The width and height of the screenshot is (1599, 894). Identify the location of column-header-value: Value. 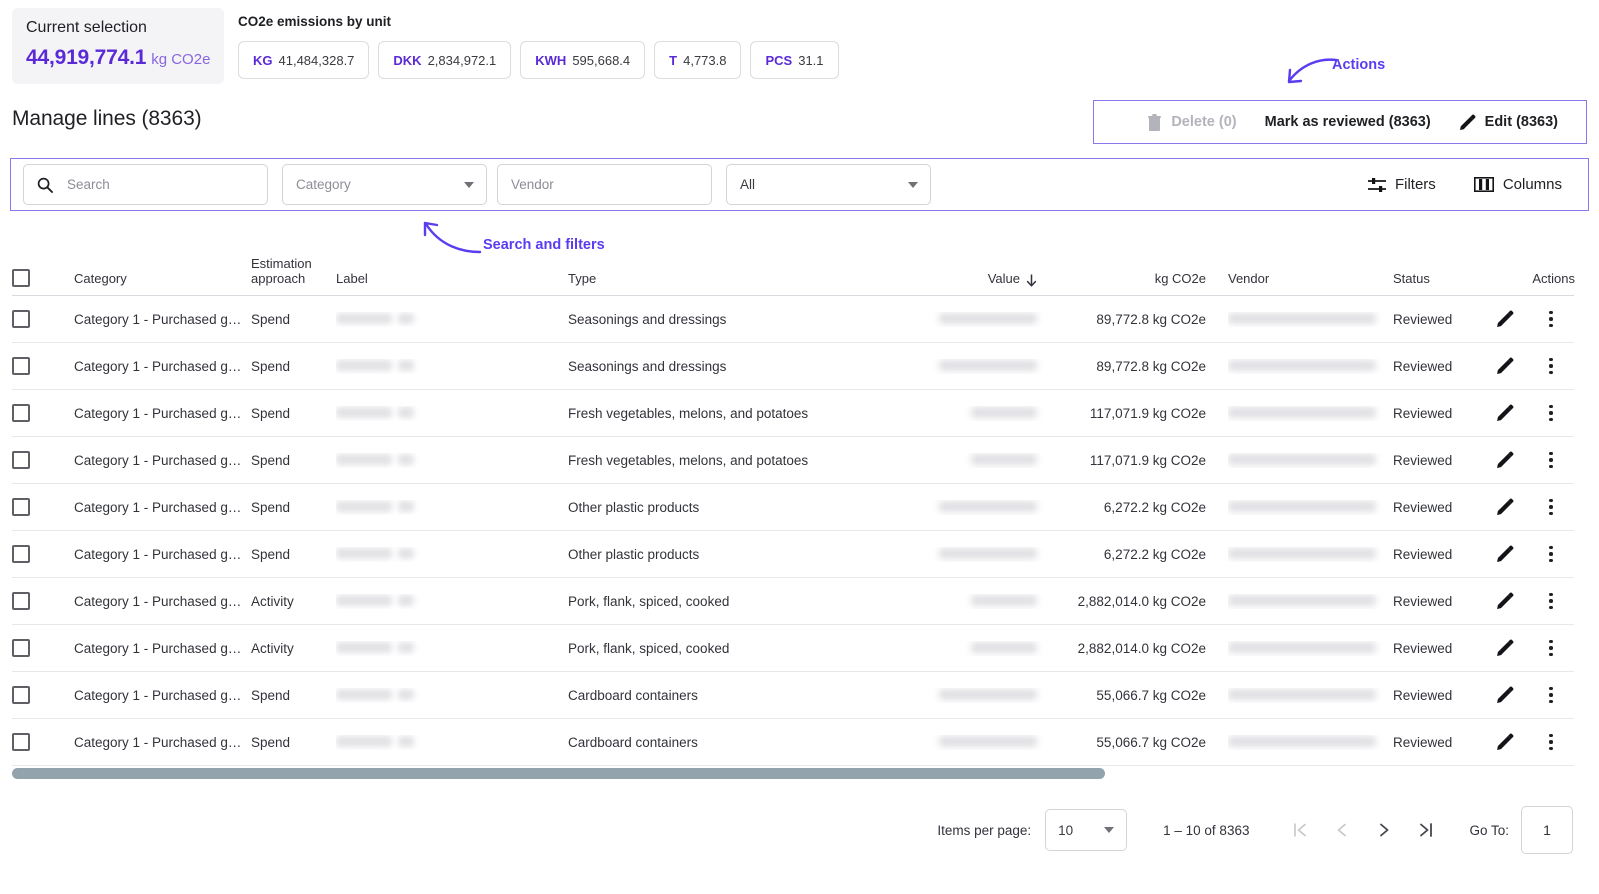
(983, 279).